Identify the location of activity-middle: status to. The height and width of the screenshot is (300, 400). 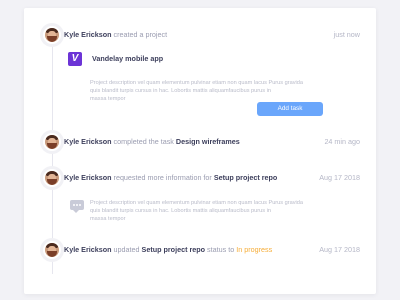
(221, 249).